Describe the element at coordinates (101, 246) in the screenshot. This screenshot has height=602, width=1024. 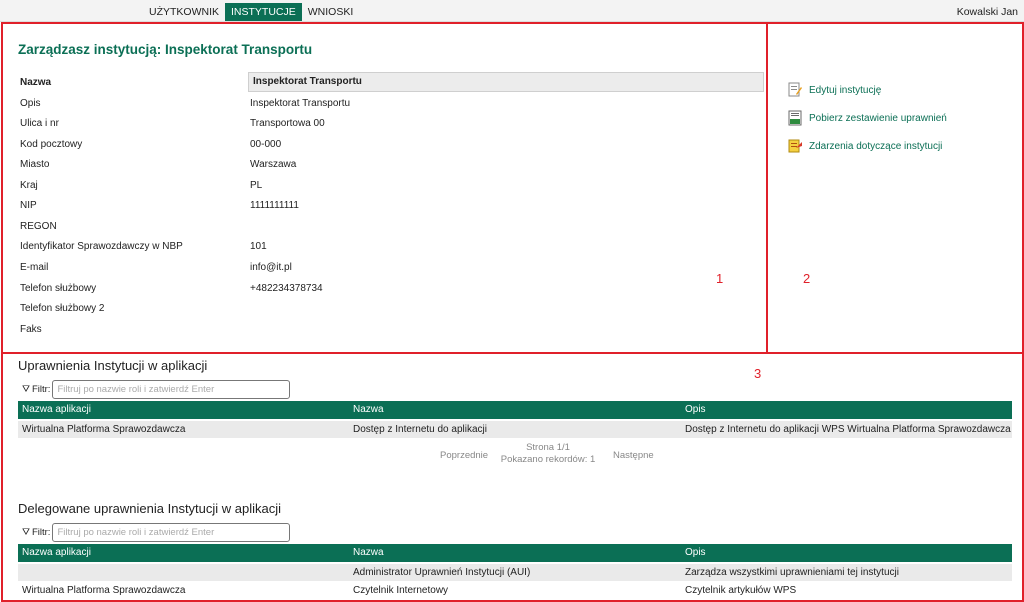
I see `detail-label-identyfikator-nbp: Identyfikator Sprawozdawczy w NBP` at that location.